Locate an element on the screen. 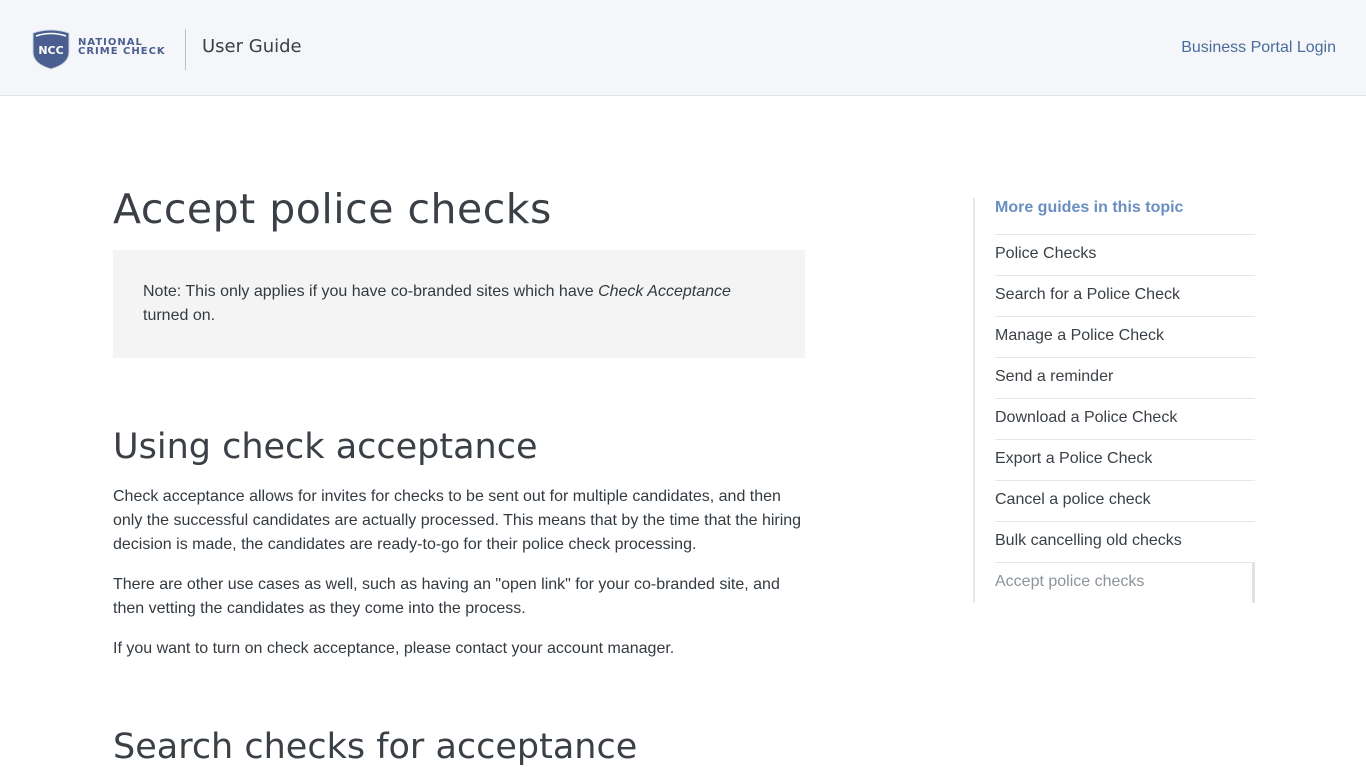  header-title: User Guide is located at coordinates (252, 46).